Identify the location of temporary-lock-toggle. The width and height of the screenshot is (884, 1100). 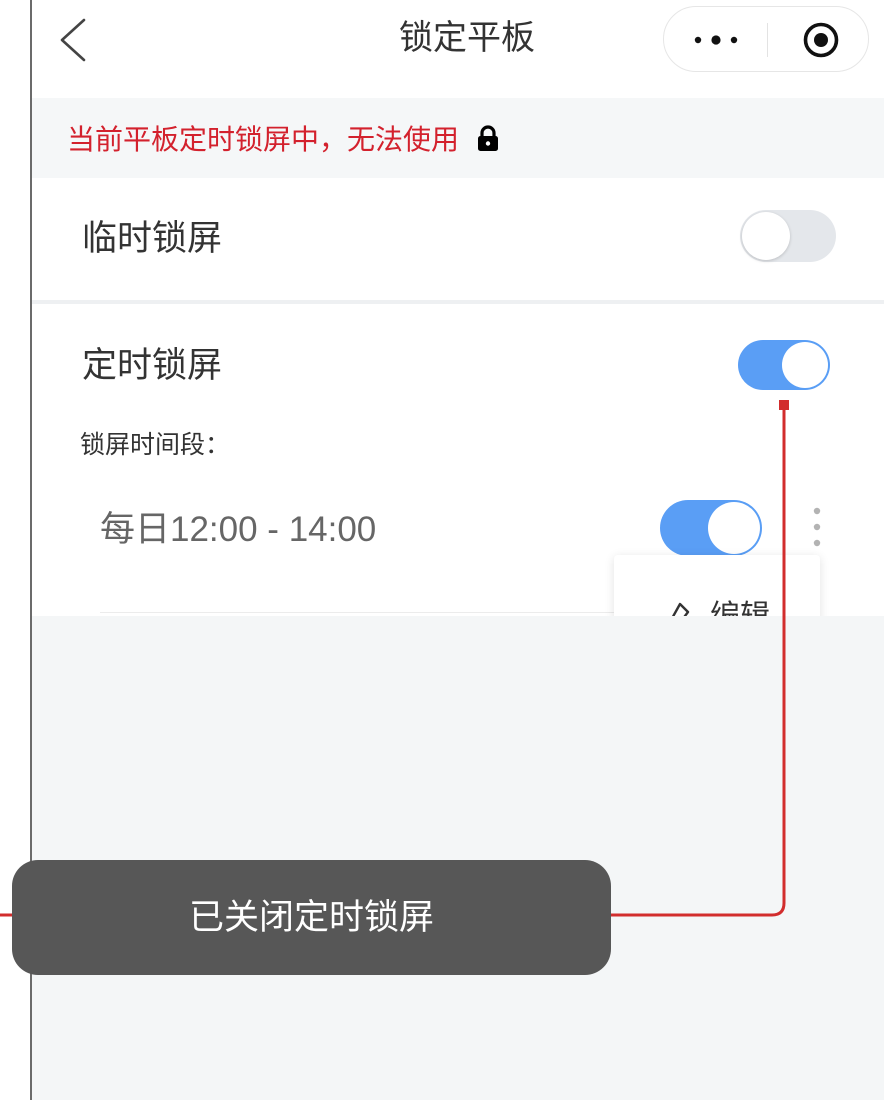
(788, 236).